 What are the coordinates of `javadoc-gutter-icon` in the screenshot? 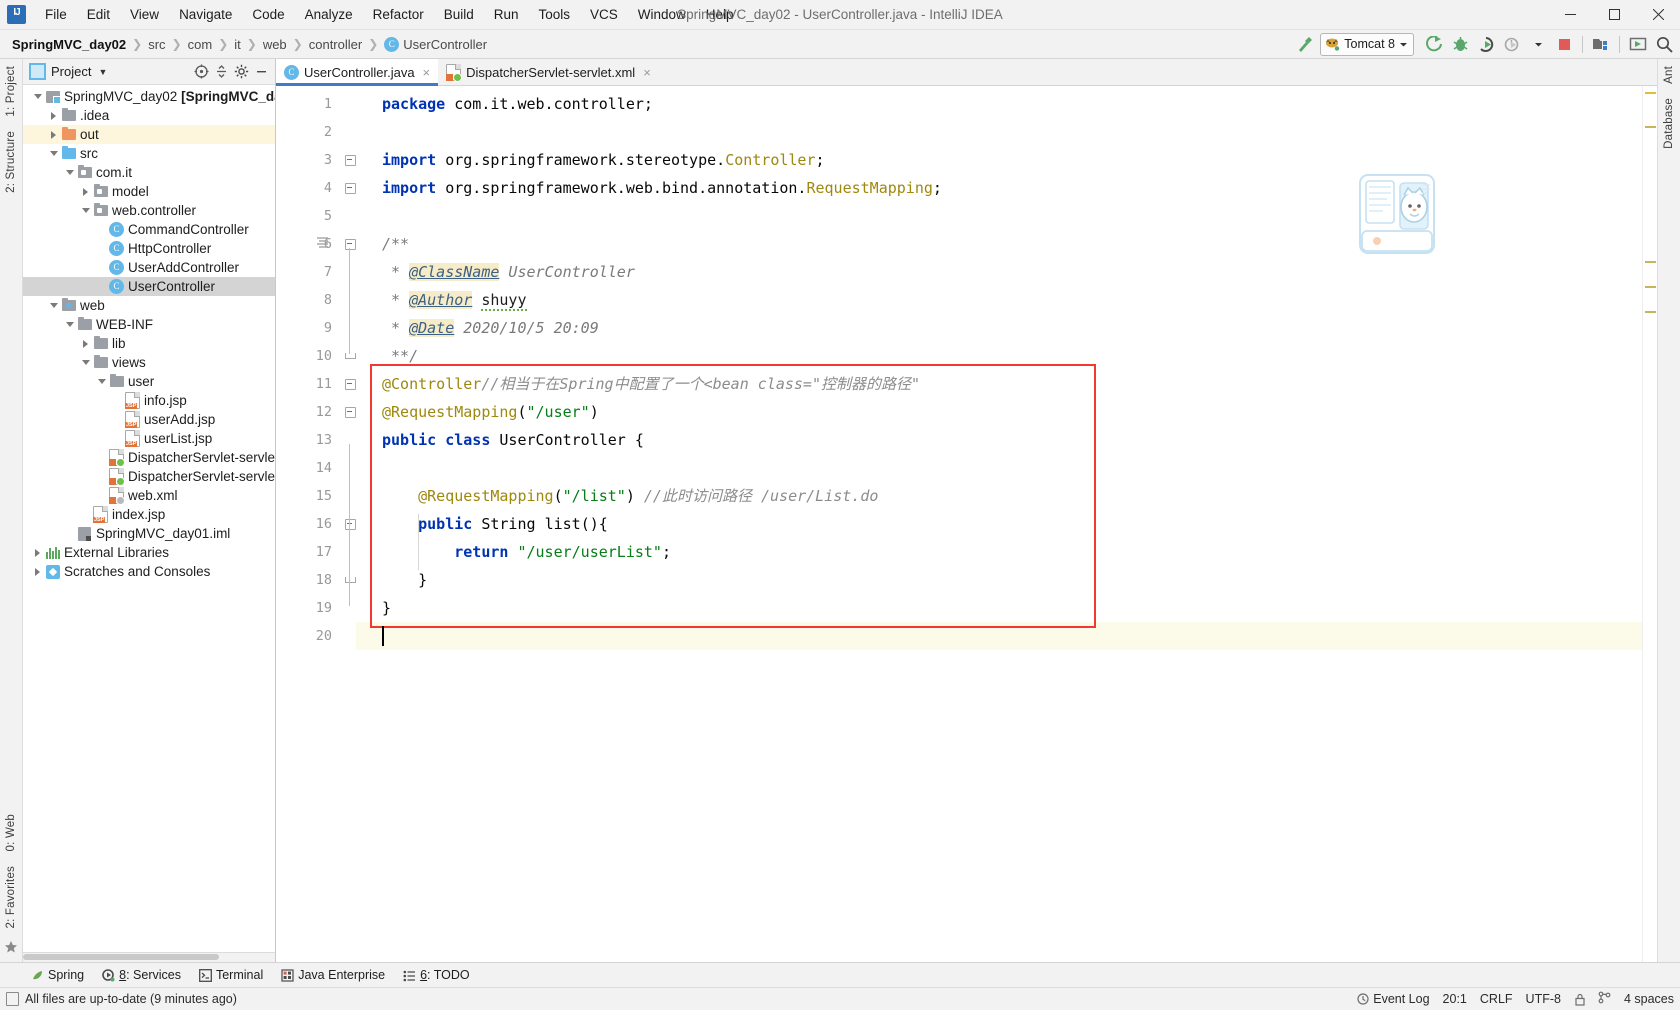 It's located at (322, 244).